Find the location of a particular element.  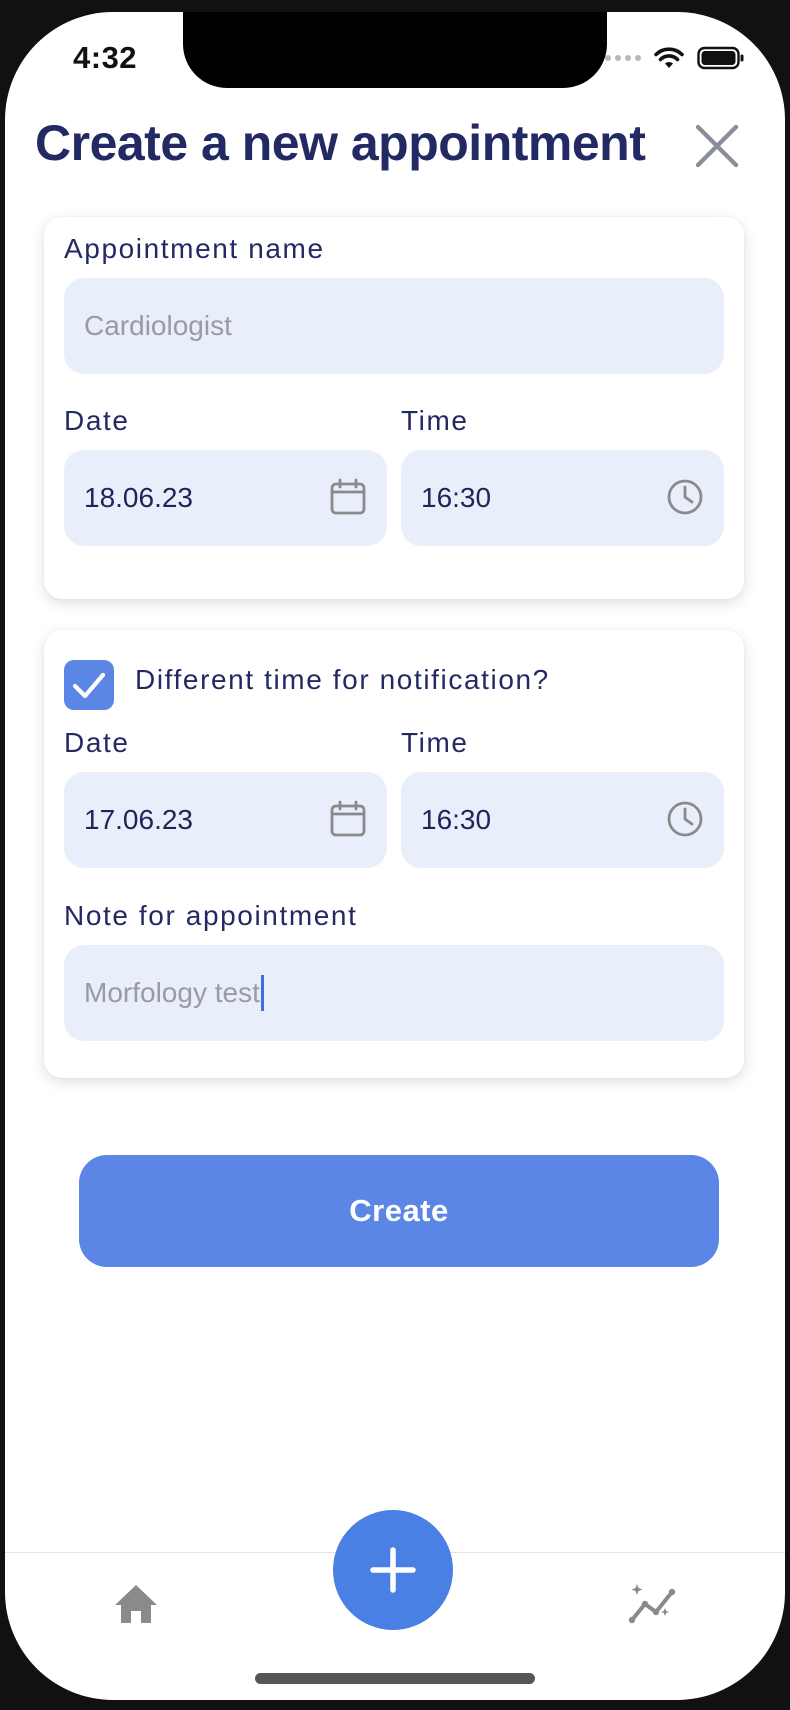

battery-icon is located at coordinates (720, 58).